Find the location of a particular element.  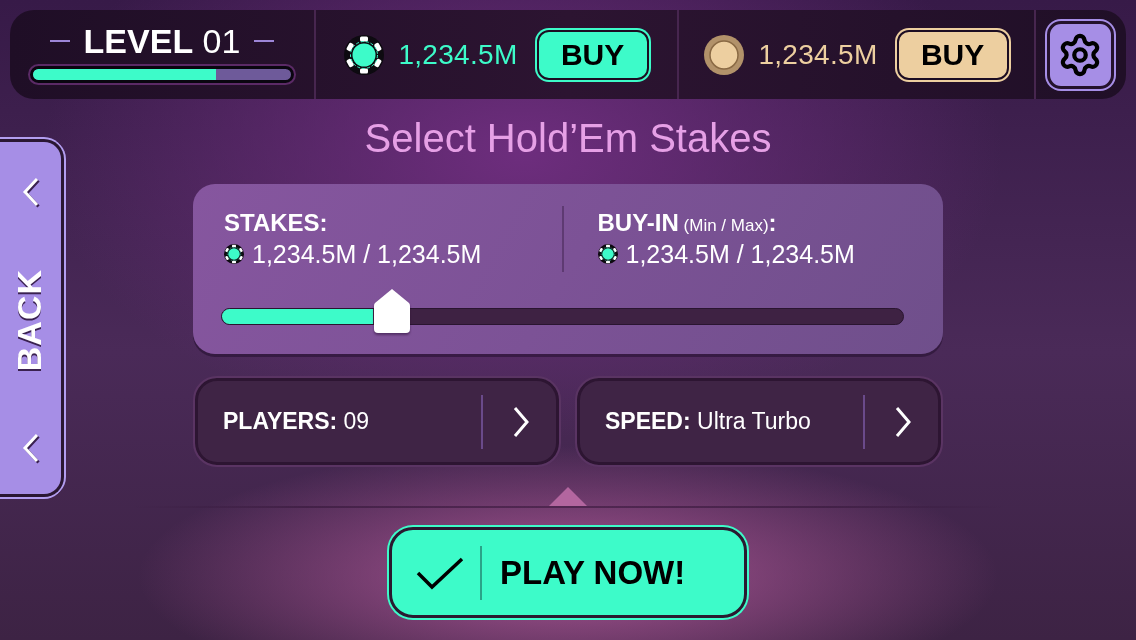

settings-button is located at coordinates (1080, 54).